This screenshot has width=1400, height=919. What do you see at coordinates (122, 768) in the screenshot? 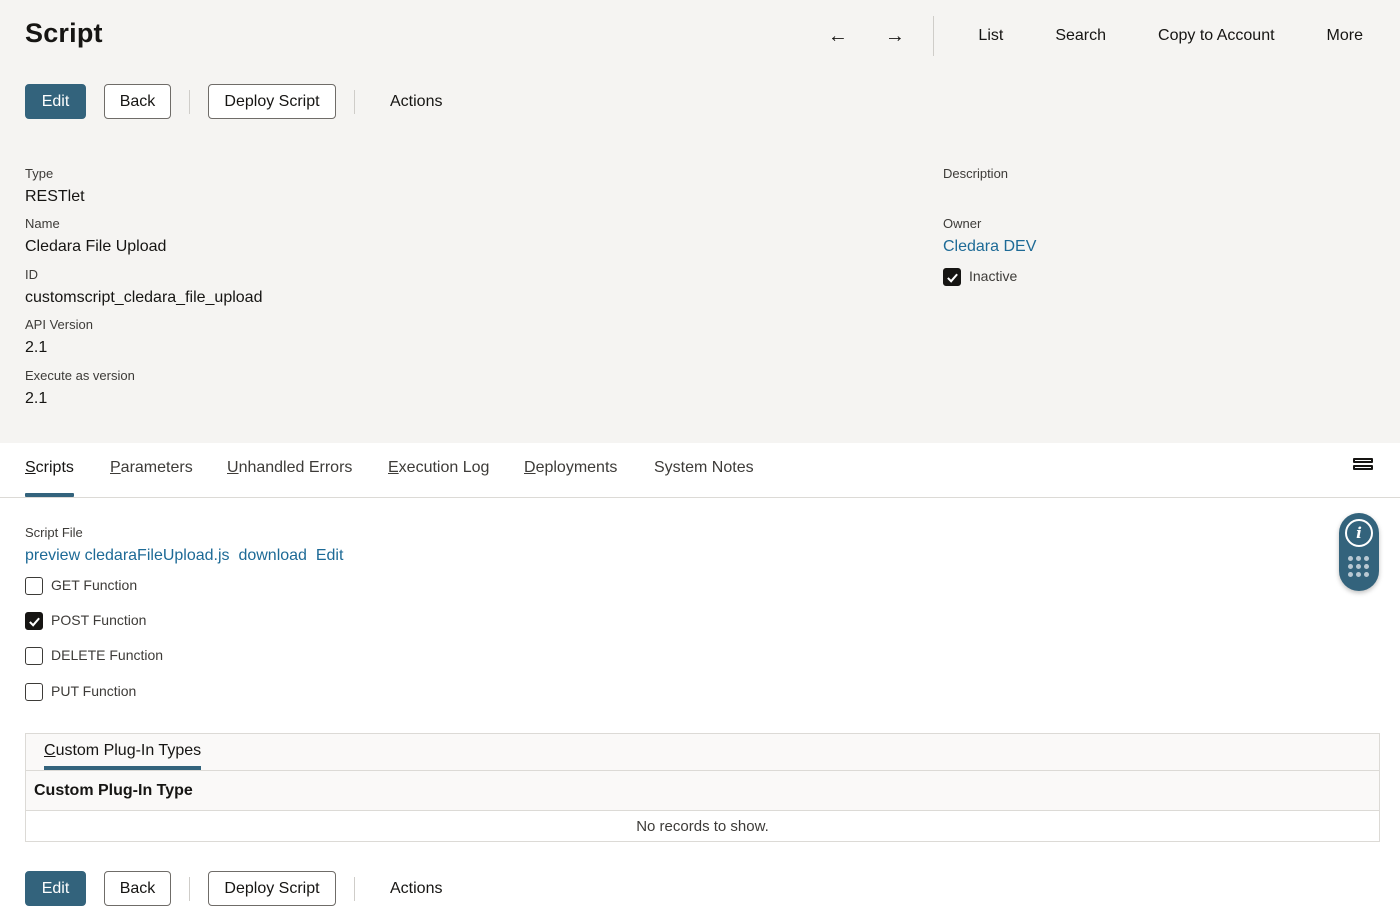
I see `active-sublist-tab-indicator` at bounding box center [122, 768].